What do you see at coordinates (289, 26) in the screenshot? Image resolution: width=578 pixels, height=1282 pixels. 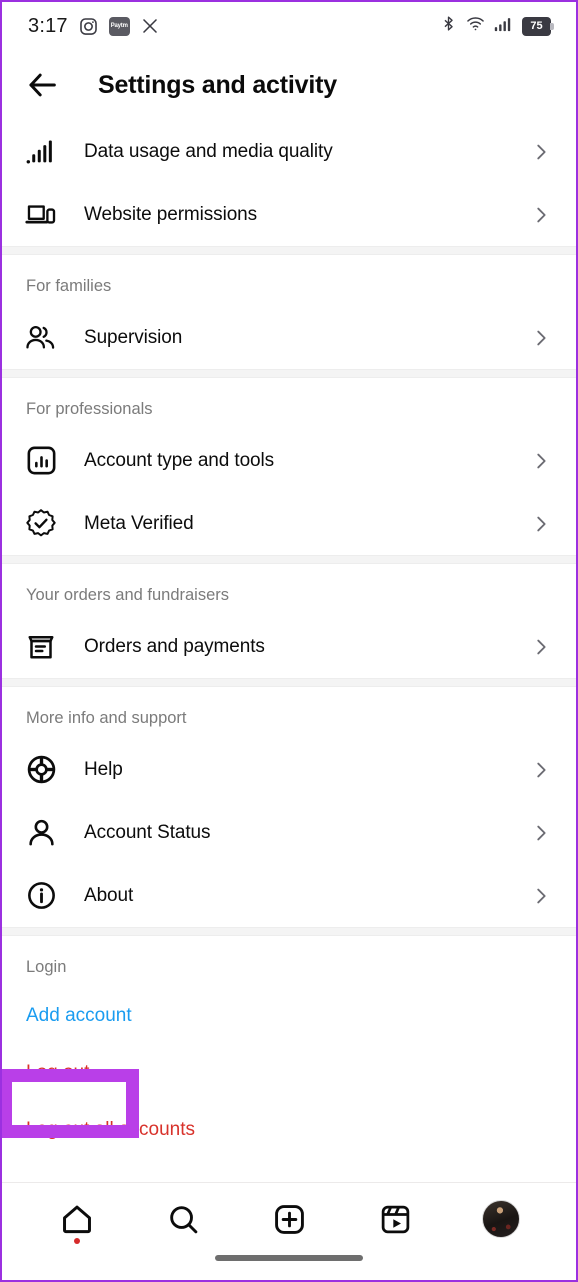 I see `status-bar: 3:17 Paytm 75` at bounding box center [289, 26].